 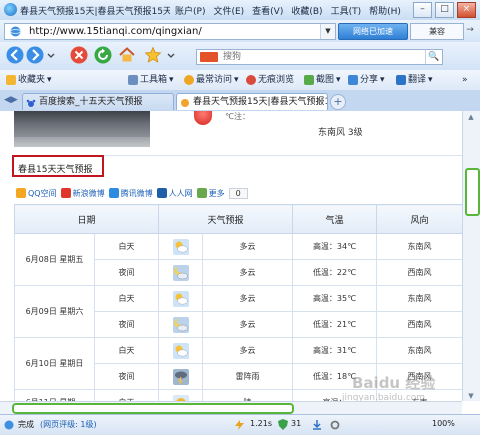 I want to click on share-link: 腾讯微博, so click(x=130, y=193).